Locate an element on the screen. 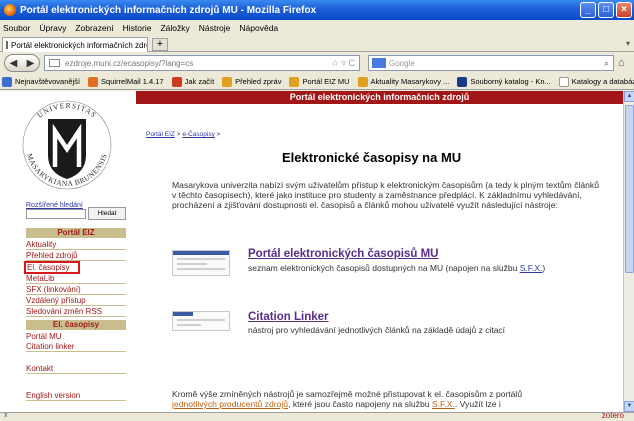  bookmark-item: Jak začít is located at coordinates (192, 81).